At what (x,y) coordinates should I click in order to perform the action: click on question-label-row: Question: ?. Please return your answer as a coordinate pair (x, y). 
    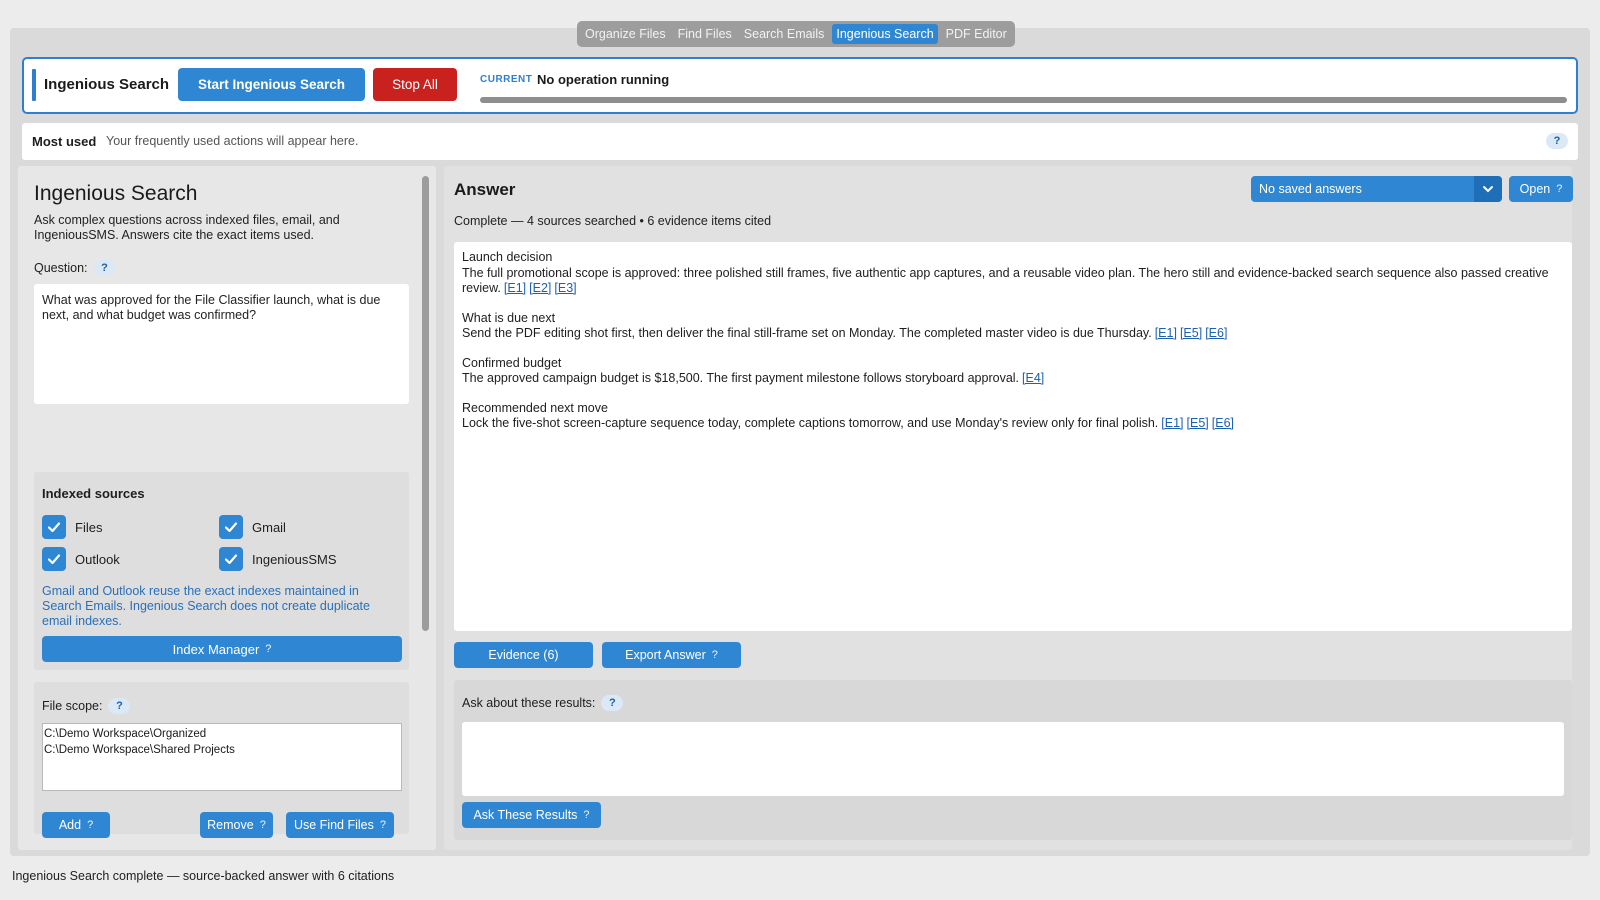
    Looking at the image, I should click on (75, 268).